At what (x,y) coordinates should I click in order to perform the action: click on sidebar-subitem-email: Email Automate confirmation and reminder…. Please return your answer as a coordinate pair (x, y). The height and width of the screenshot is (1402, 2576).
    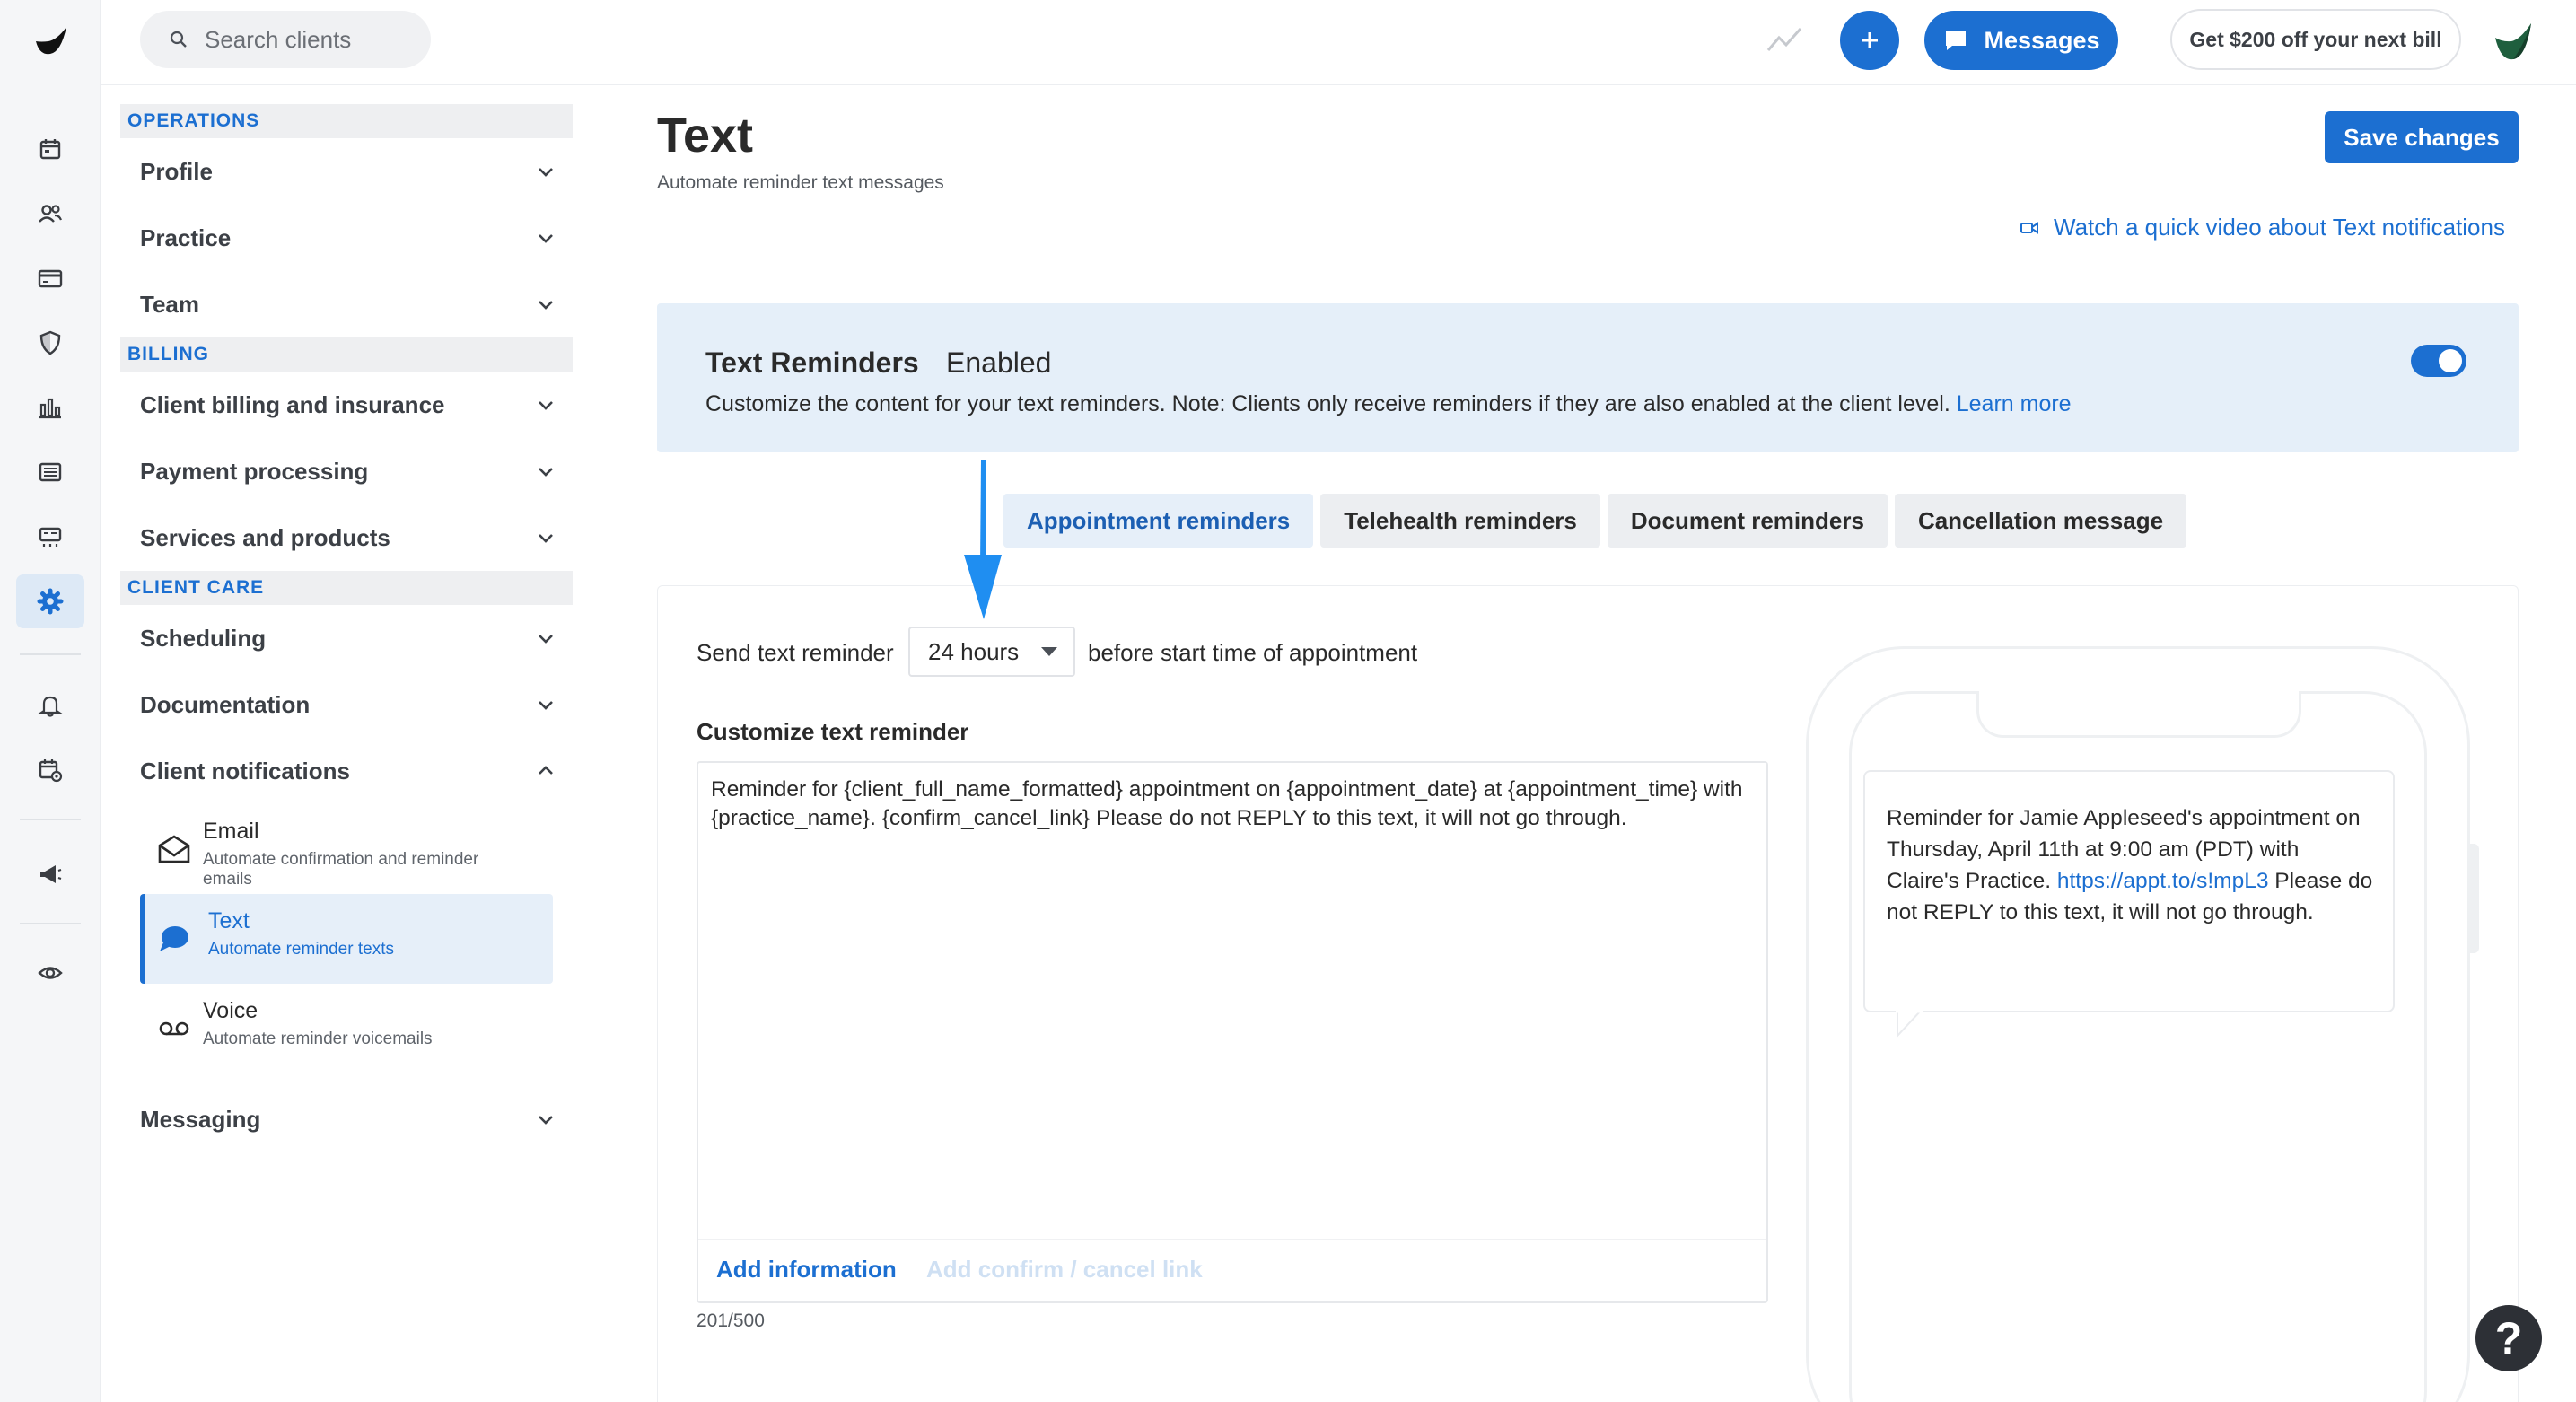
    Looking at the image, I should click on (346, 849).